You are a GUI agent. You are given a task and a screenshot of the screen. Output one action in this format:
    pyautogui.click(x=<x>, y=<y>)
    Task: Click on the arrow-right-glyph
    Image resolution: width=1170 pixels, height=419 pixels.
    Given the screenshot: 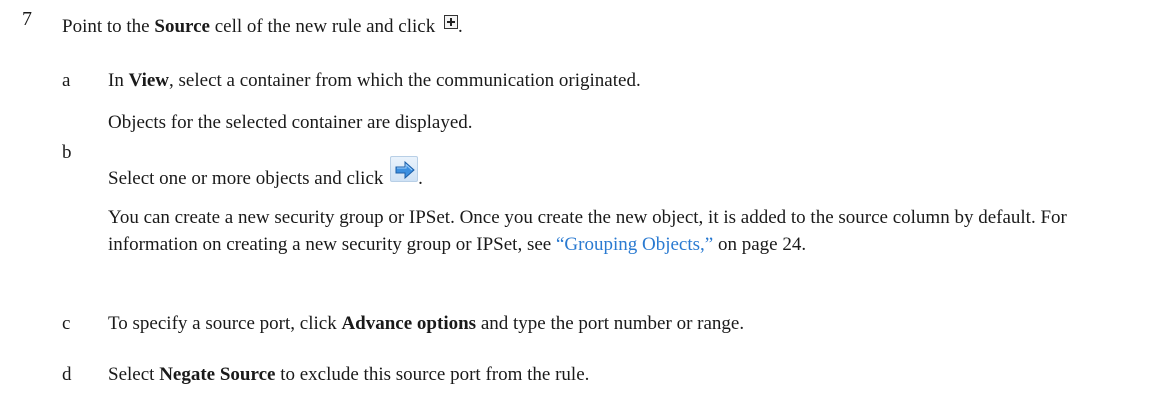 What is the action you would take?
    pyautogui.click(x=405, y=170)
    